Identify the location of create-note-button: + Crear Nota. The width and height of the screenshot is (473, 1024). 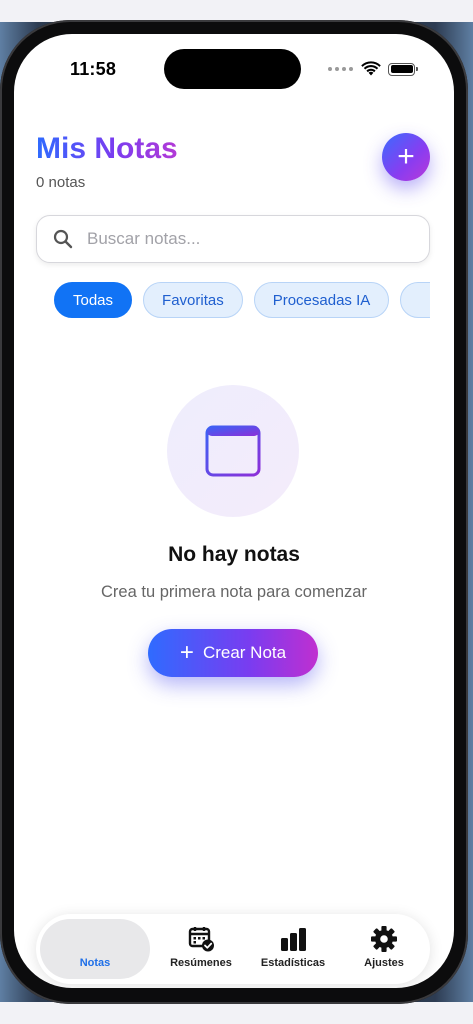
(233, 653).